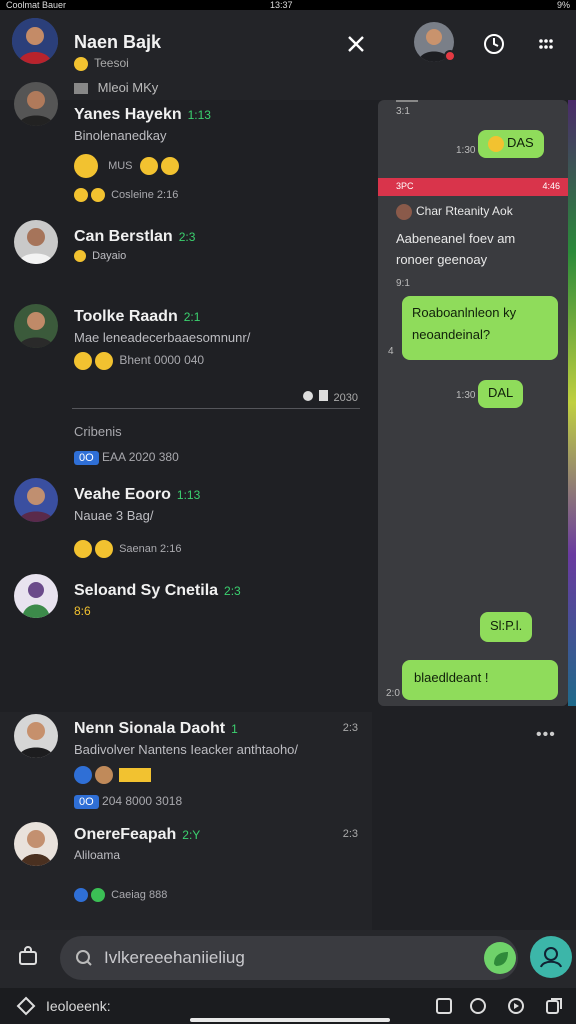 The width and height of the screenshot is (576, 1024). What do you see at coordinates (480, 328) in the screenshot?
I see `outgoing-message: Roaboanlnleon ky neoandeinal?` at bounding box center [480, 328].